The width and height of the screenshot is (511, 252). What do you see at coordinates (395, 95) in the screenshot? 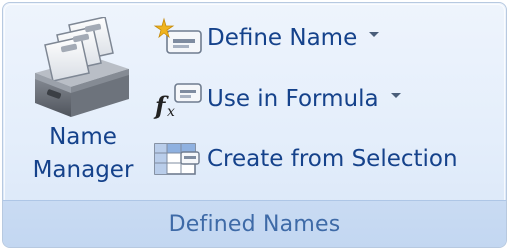
I see `use-in-formula-dropdown-arrow-icon` at bounding box center [395, 95].